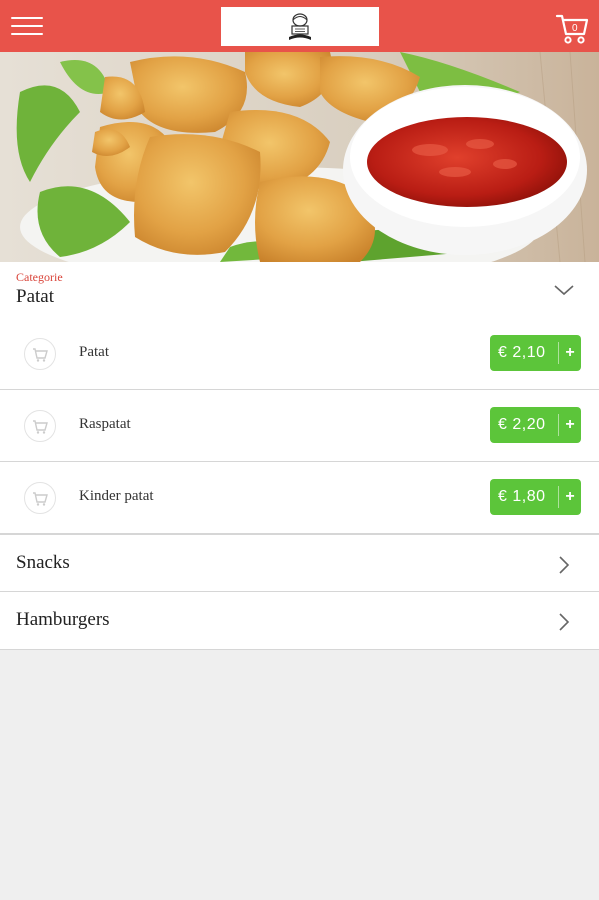 The image size is (599, 900). I want to click on category-row-label: Snacks, so click(43, 562).